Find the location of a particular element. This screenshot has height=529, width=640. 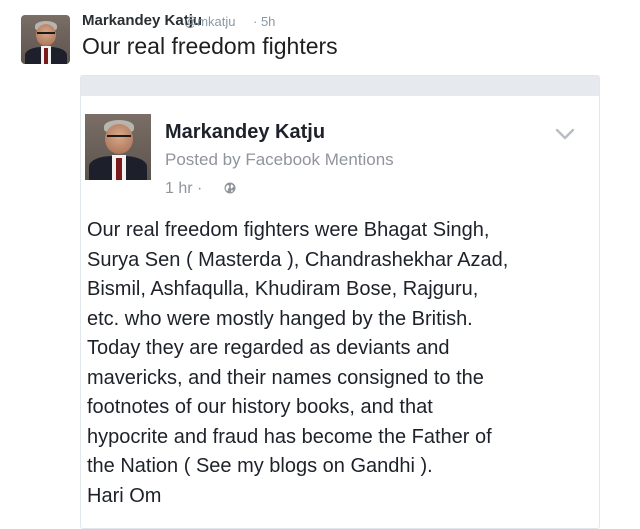

post-body-line: footnotes of our history books, and that is located at coordinates (260, 407).